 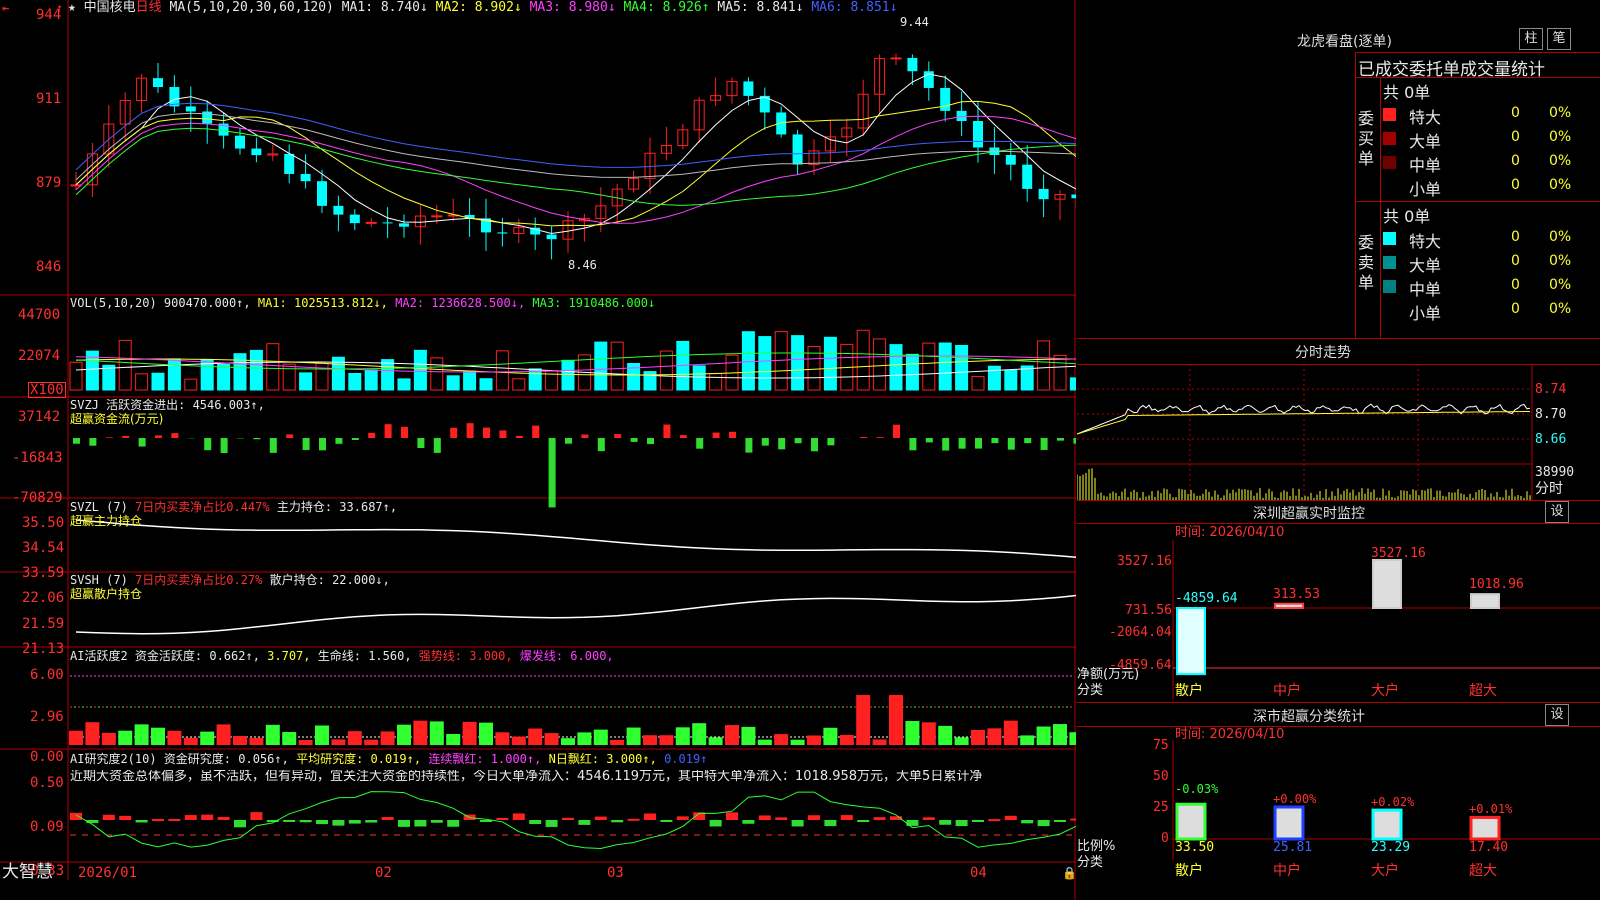 What do you see at coordinates (117, 419) in the screenshot?
I see `svzj-subtitle: 超赢资金流(万元)` at bounding box center [117, 419].